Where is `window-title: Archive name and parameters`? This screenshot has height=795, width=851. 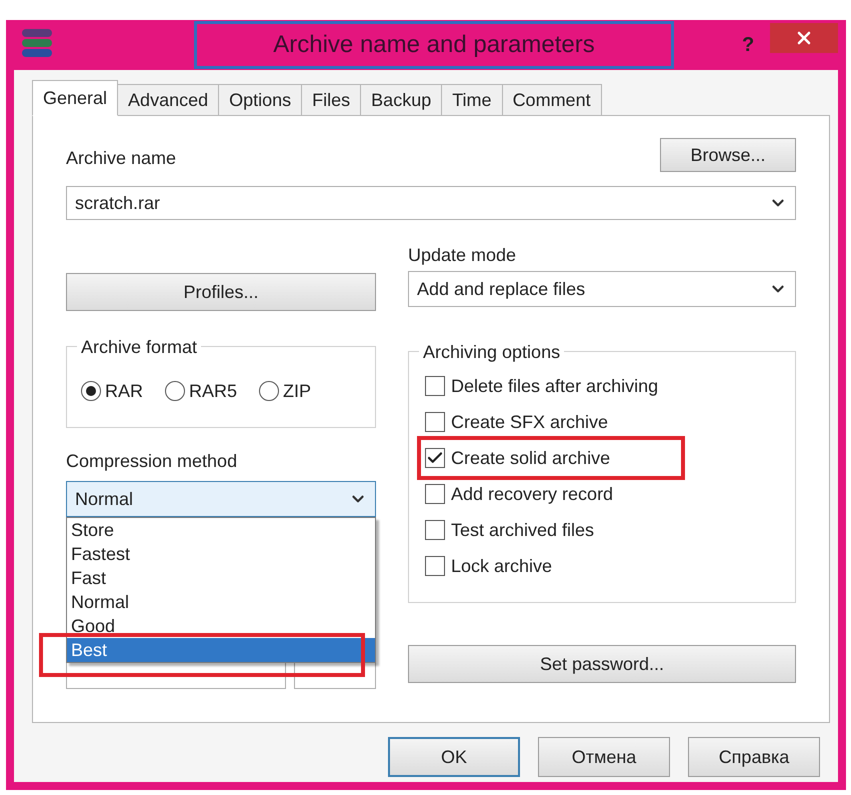
window-title: Archive name and parameters is located at coordinates (434, 45).